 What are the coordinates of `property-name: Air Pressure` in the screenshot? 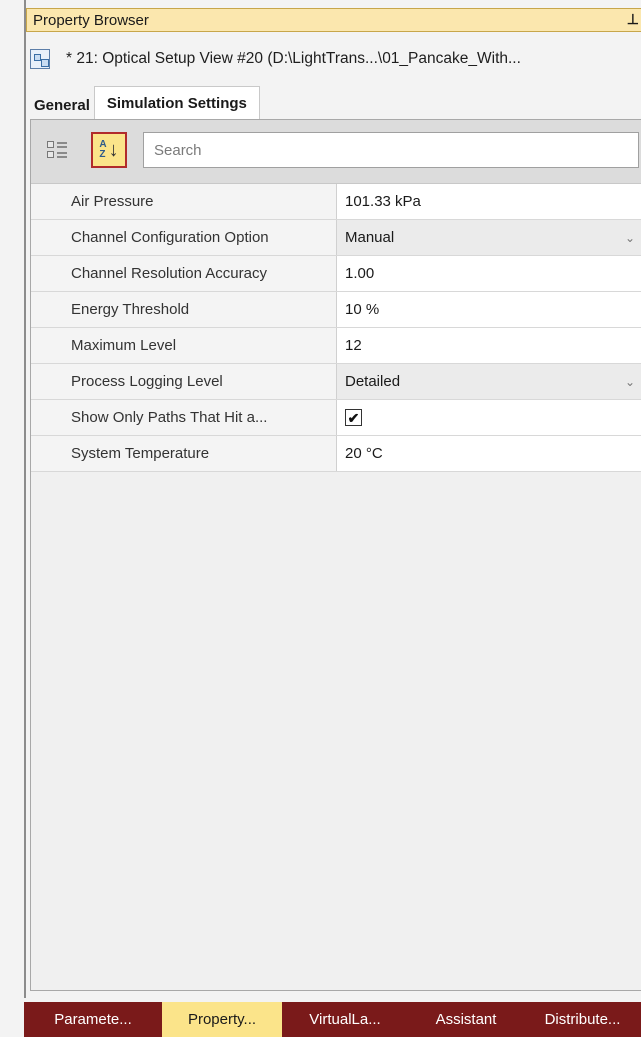 It's located at (184, 201).